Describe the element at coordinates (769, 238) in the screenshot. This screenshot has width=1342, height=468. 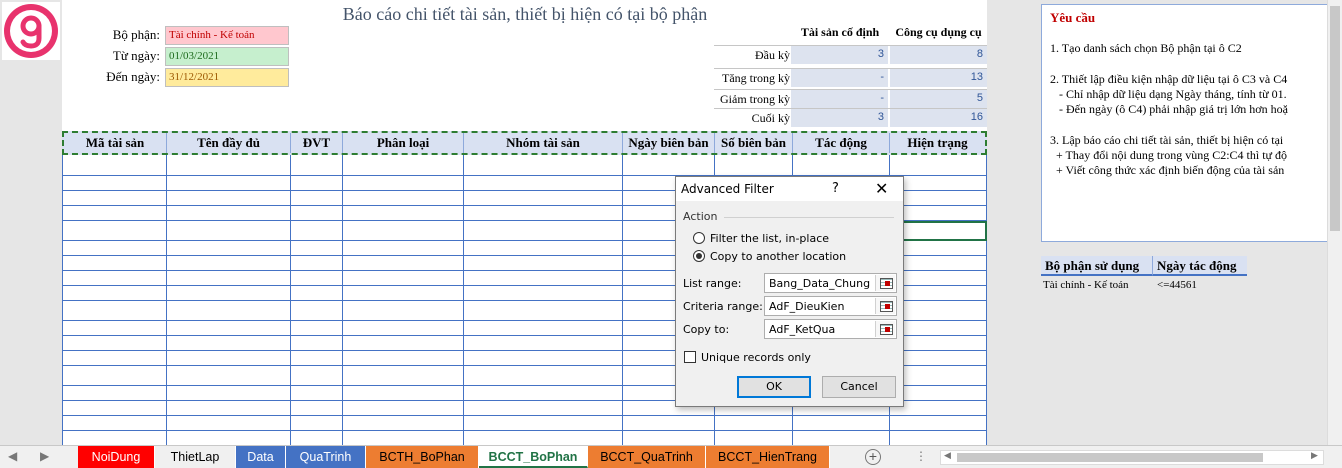
I see `filter-in-place-label: Filter the list, in-place` at that location.